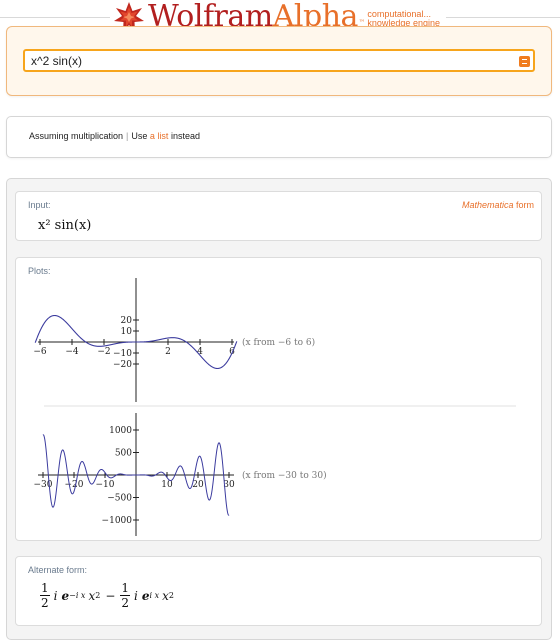 This screenshot has width=560, height=640. I want to click on header-rule-right, so click(503, 17).